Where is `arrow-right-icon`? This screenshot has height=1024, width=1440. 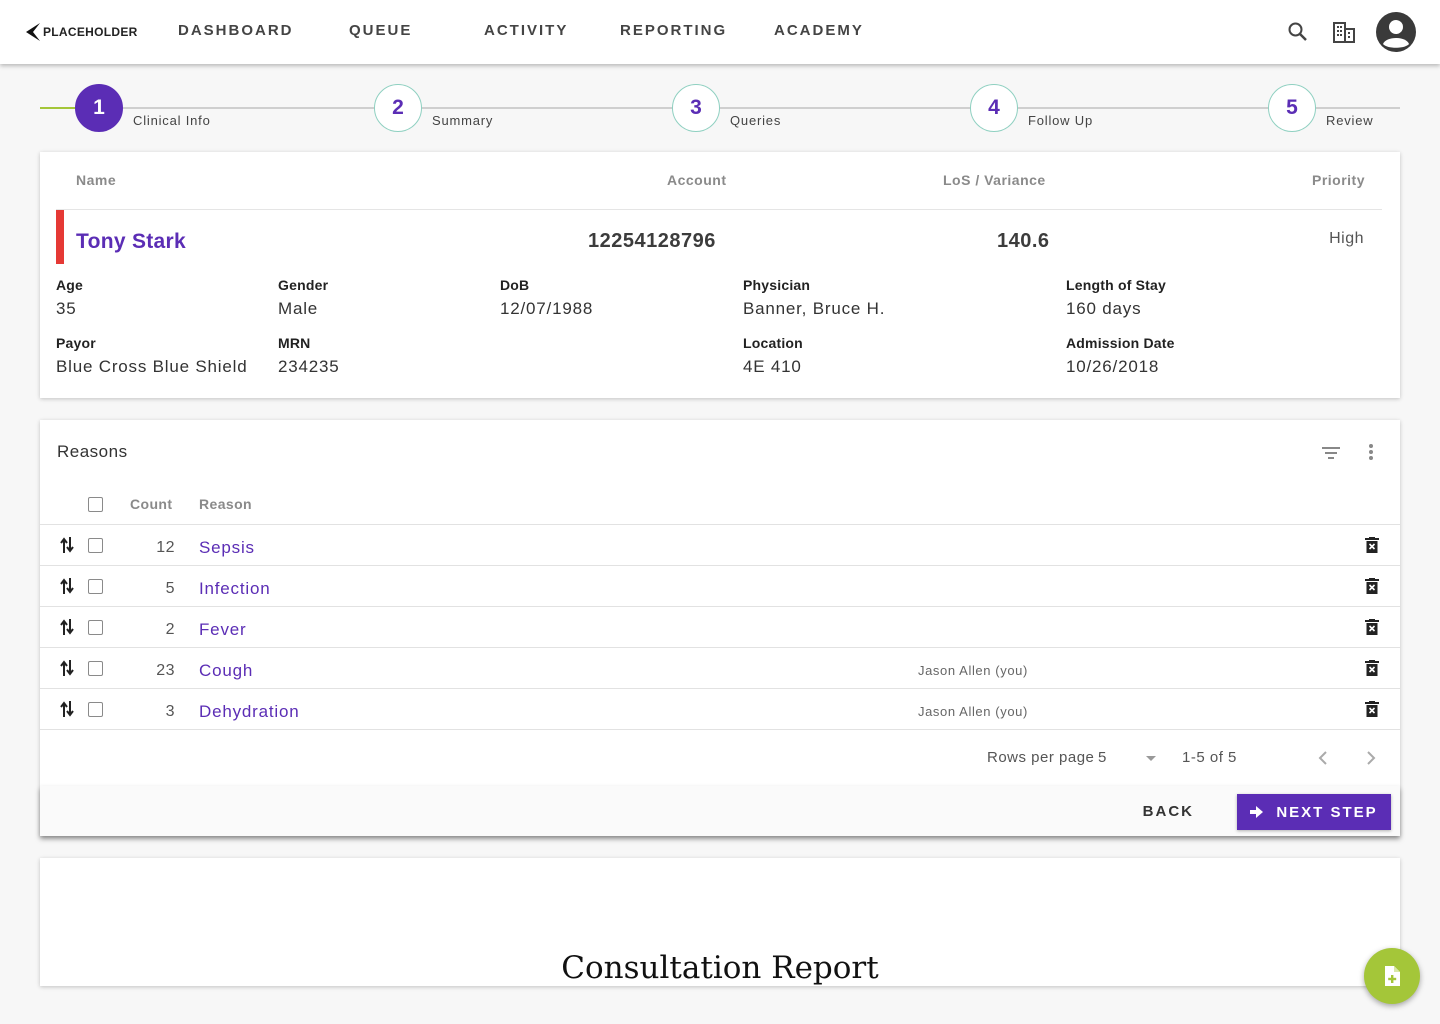 arrow-right-icon is located at coordinates (1257, 812).